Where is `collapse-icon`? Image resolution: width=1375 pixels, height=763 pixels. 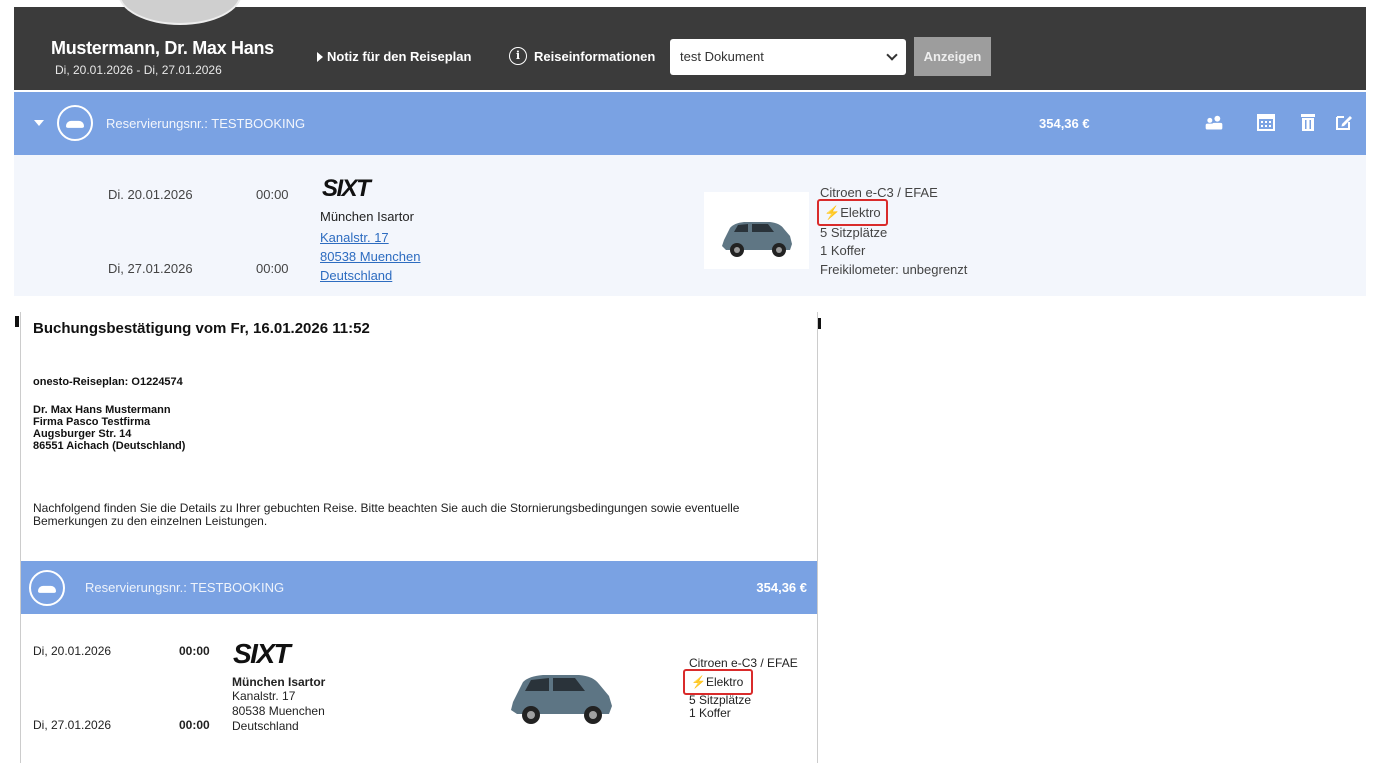
collapse-icon is located at coordinates (39, 123).